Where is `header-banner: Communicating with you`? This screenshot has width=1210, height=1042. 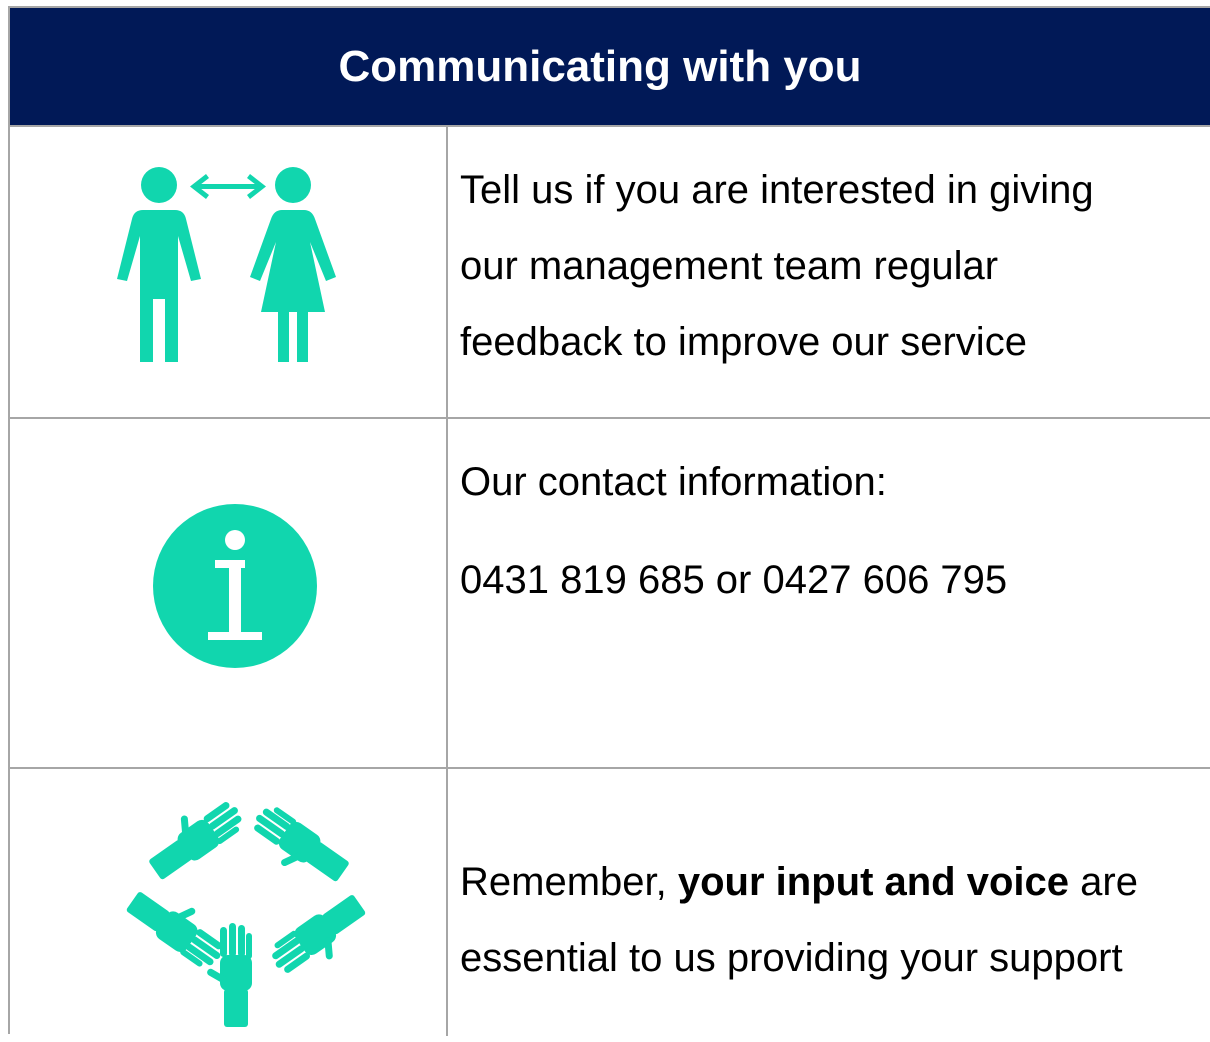 header-banner: Communicating with you is located at coordinates (610, 66).